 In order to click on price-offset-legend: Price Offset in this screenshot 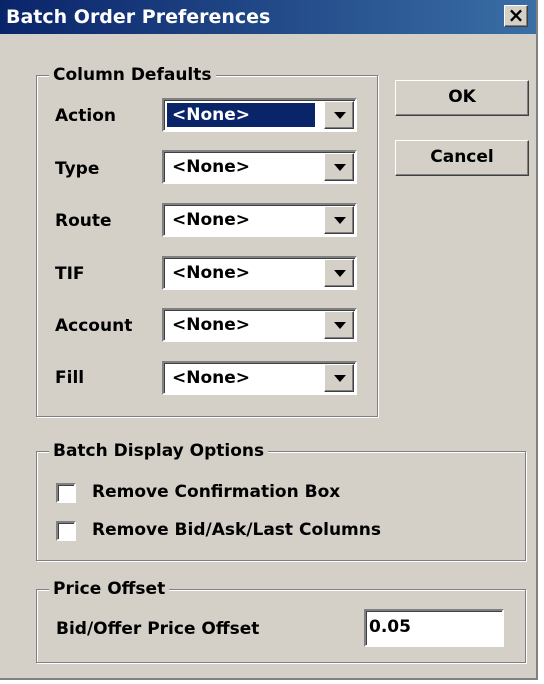, I will do `click(109, 589)`.